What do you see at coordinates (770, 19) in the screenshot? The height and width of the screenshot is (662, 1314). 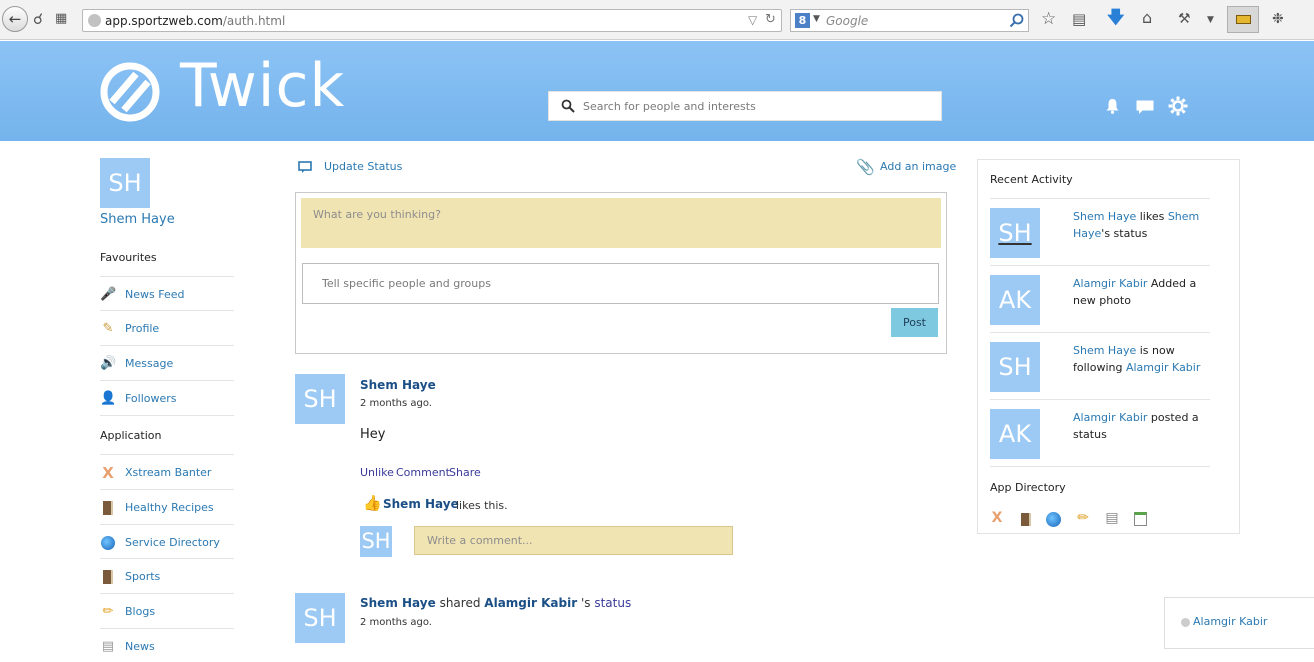 I see `reload-icon: ↻` at bounding box center [770, 19].